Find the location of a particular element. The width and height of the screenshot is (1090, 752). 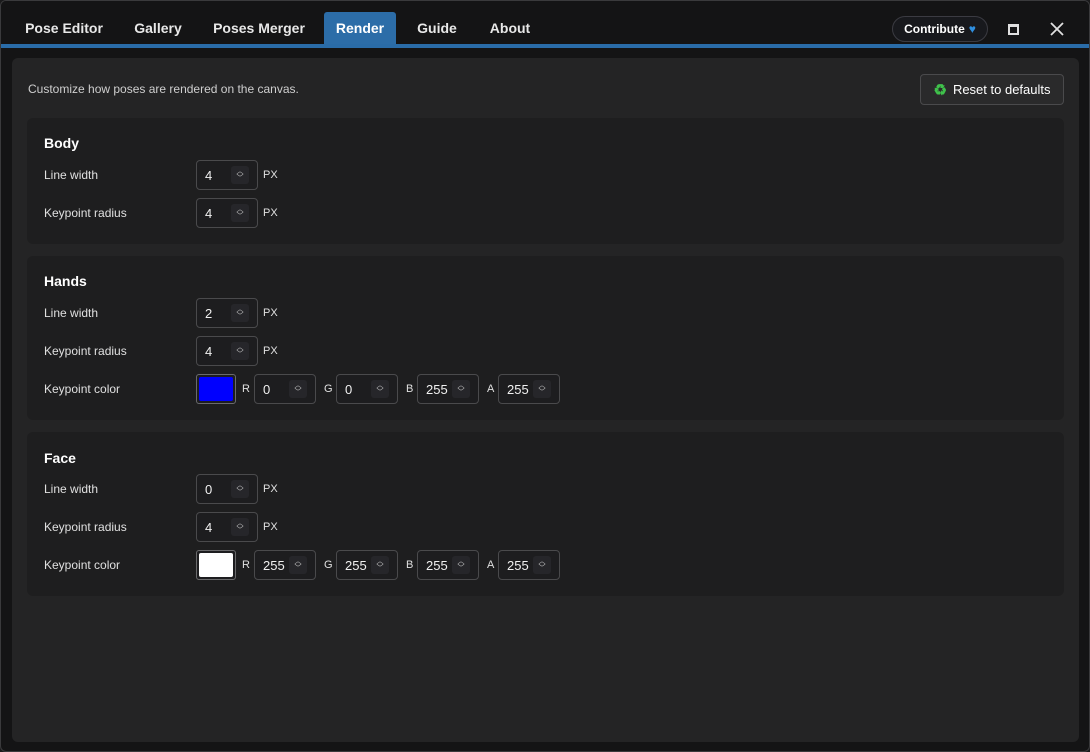

face-a-input: 255 ︿ ﹀ is located at coordinates (529, 565).